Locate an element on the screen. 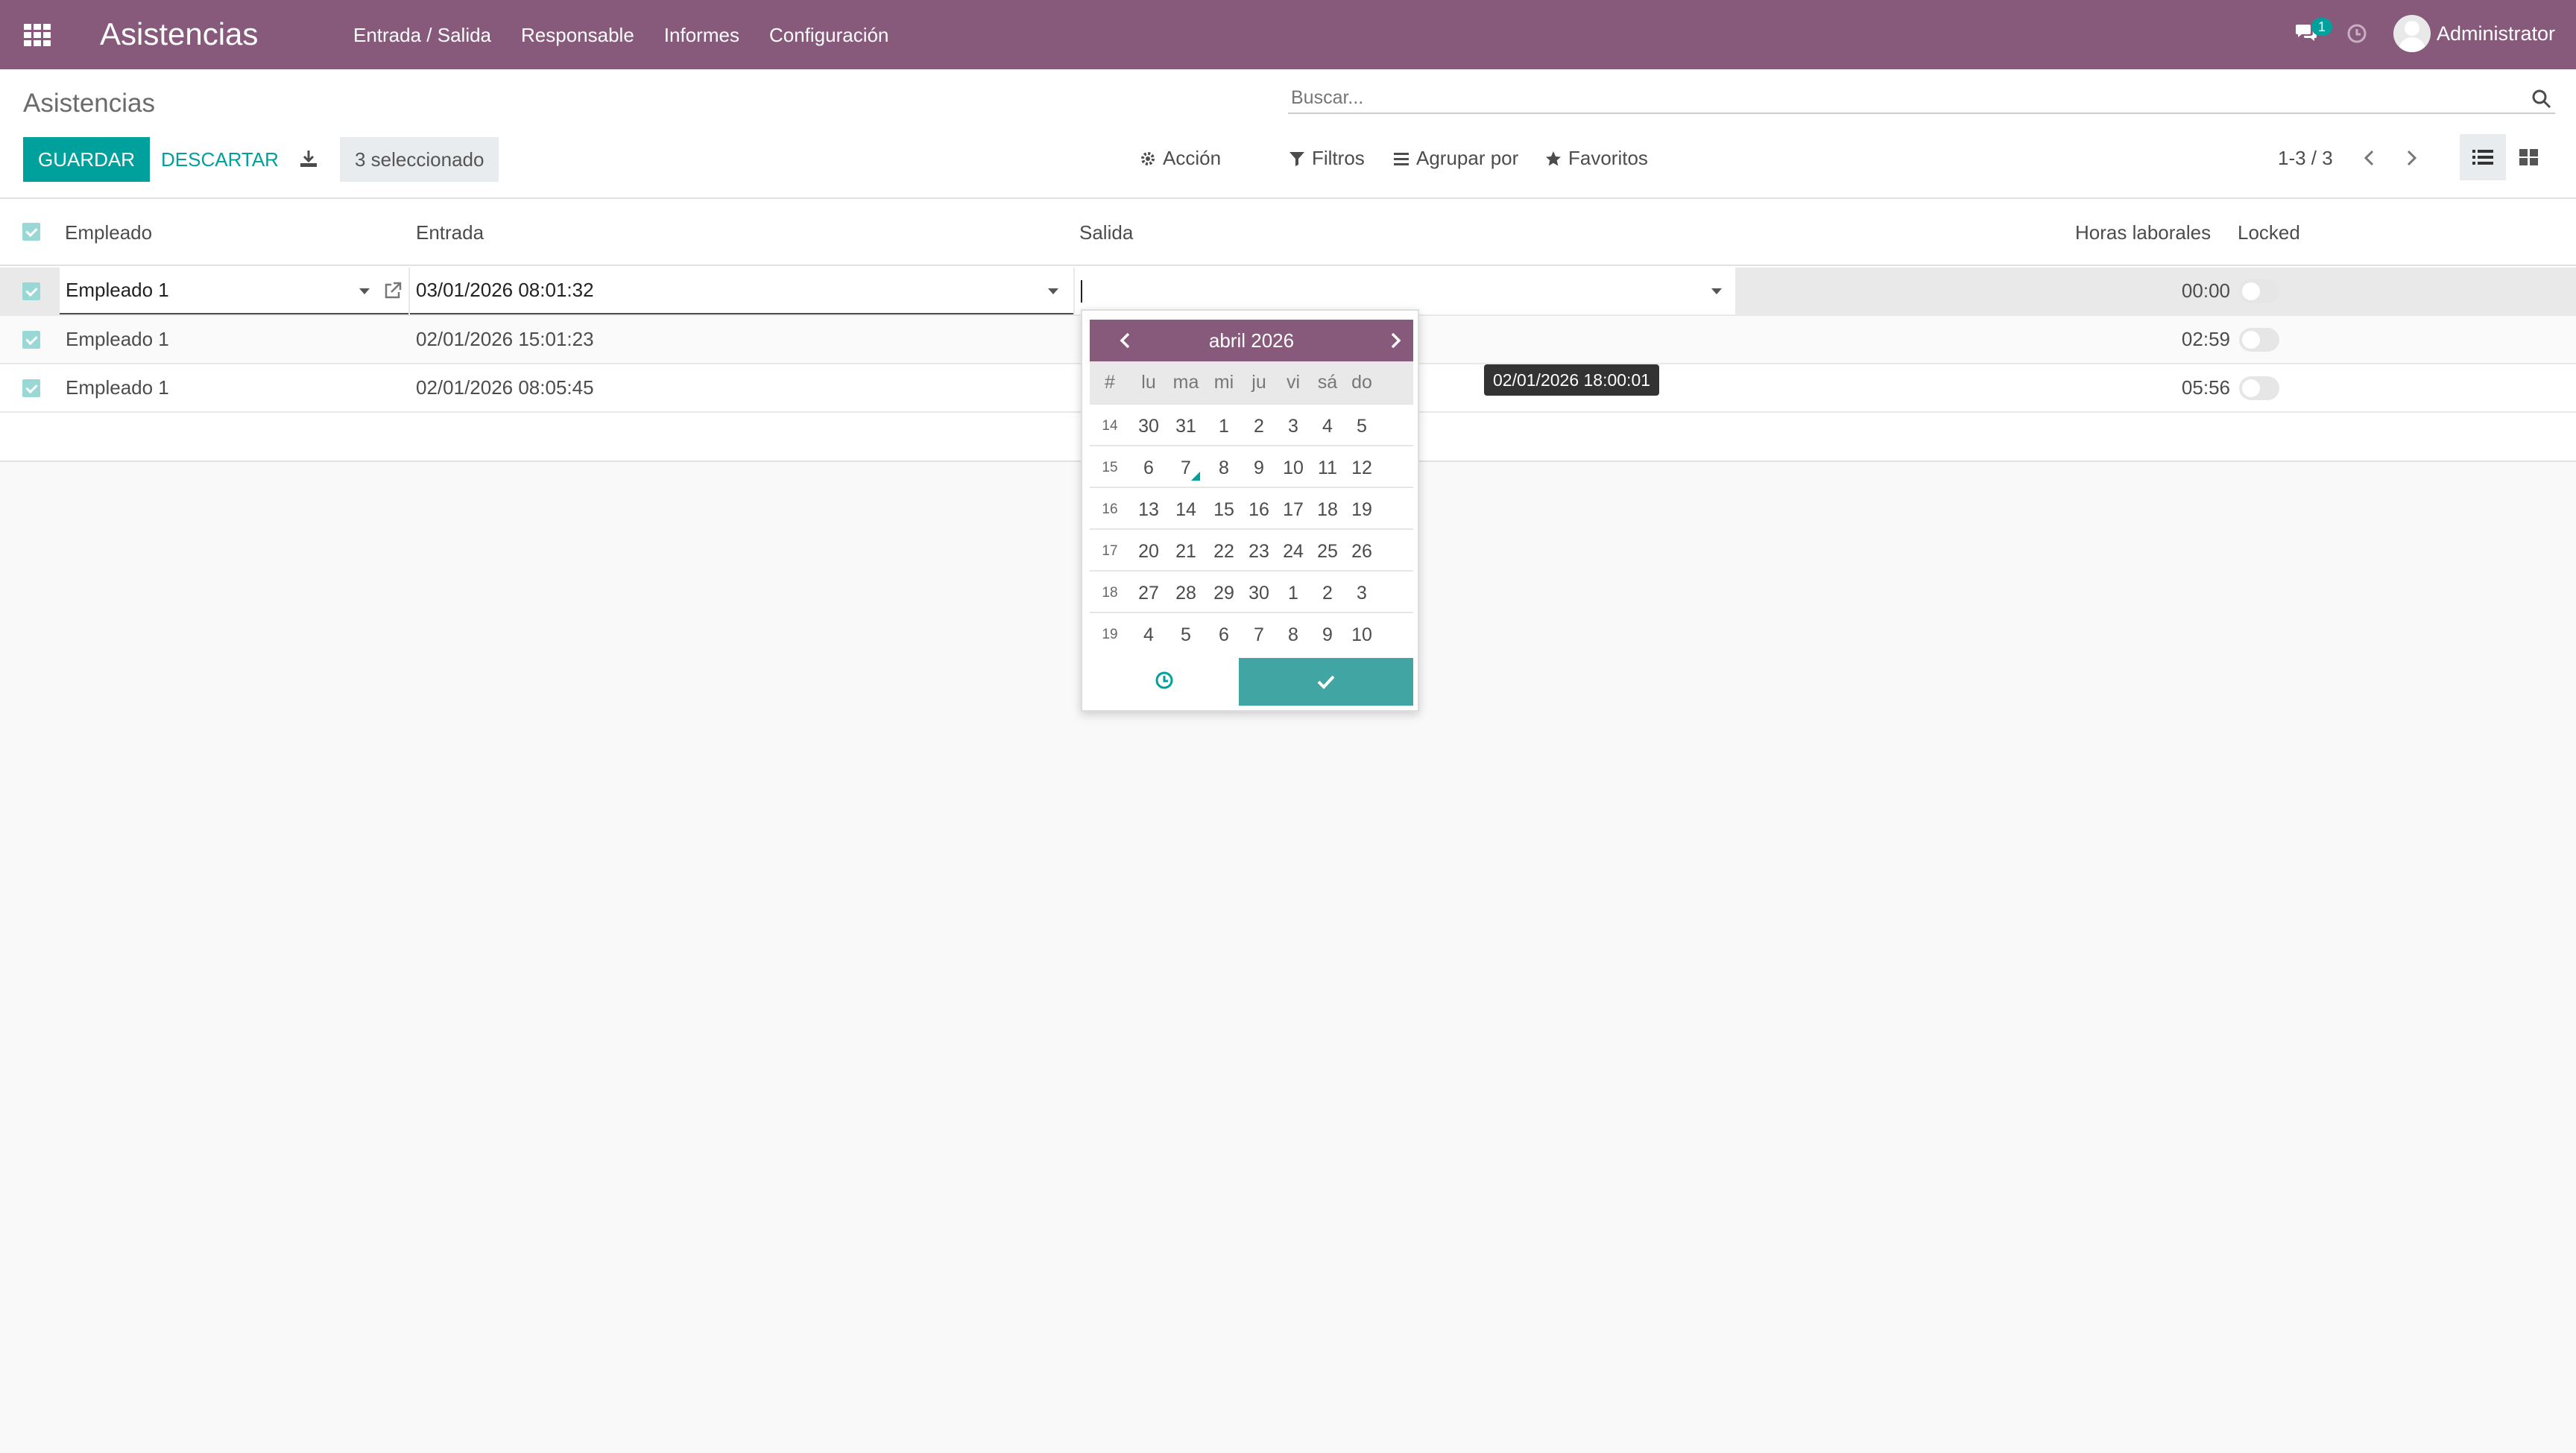  menu-item-responsable: Responsable is located at coordinates (577, 35).